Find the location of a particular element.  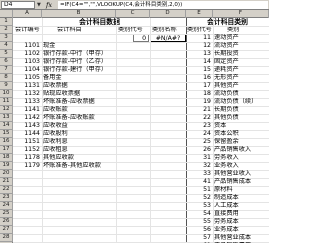

right-table-code: 41 is located at coordinates (199, 182).